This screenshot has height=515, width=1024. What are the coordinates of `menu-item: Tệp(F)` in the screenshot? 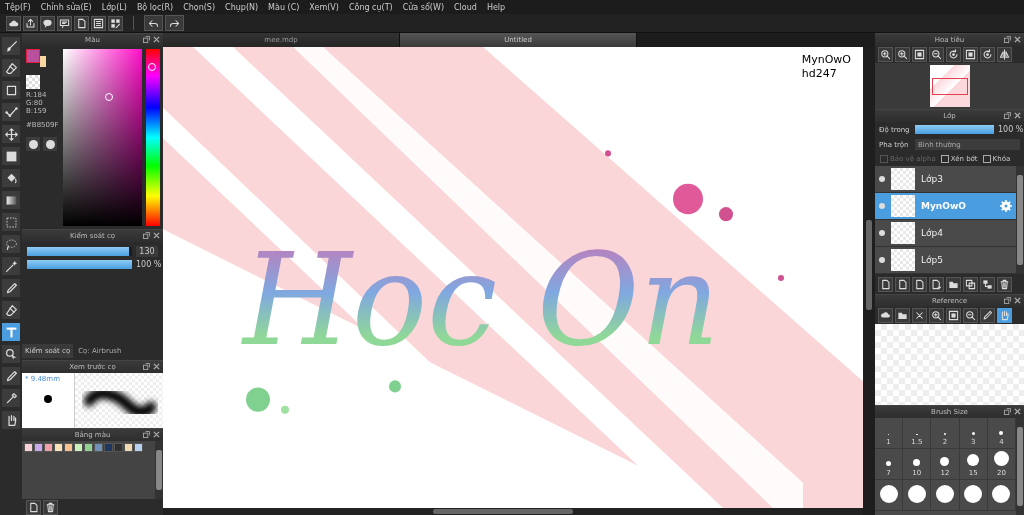 It's located at (18, 7).